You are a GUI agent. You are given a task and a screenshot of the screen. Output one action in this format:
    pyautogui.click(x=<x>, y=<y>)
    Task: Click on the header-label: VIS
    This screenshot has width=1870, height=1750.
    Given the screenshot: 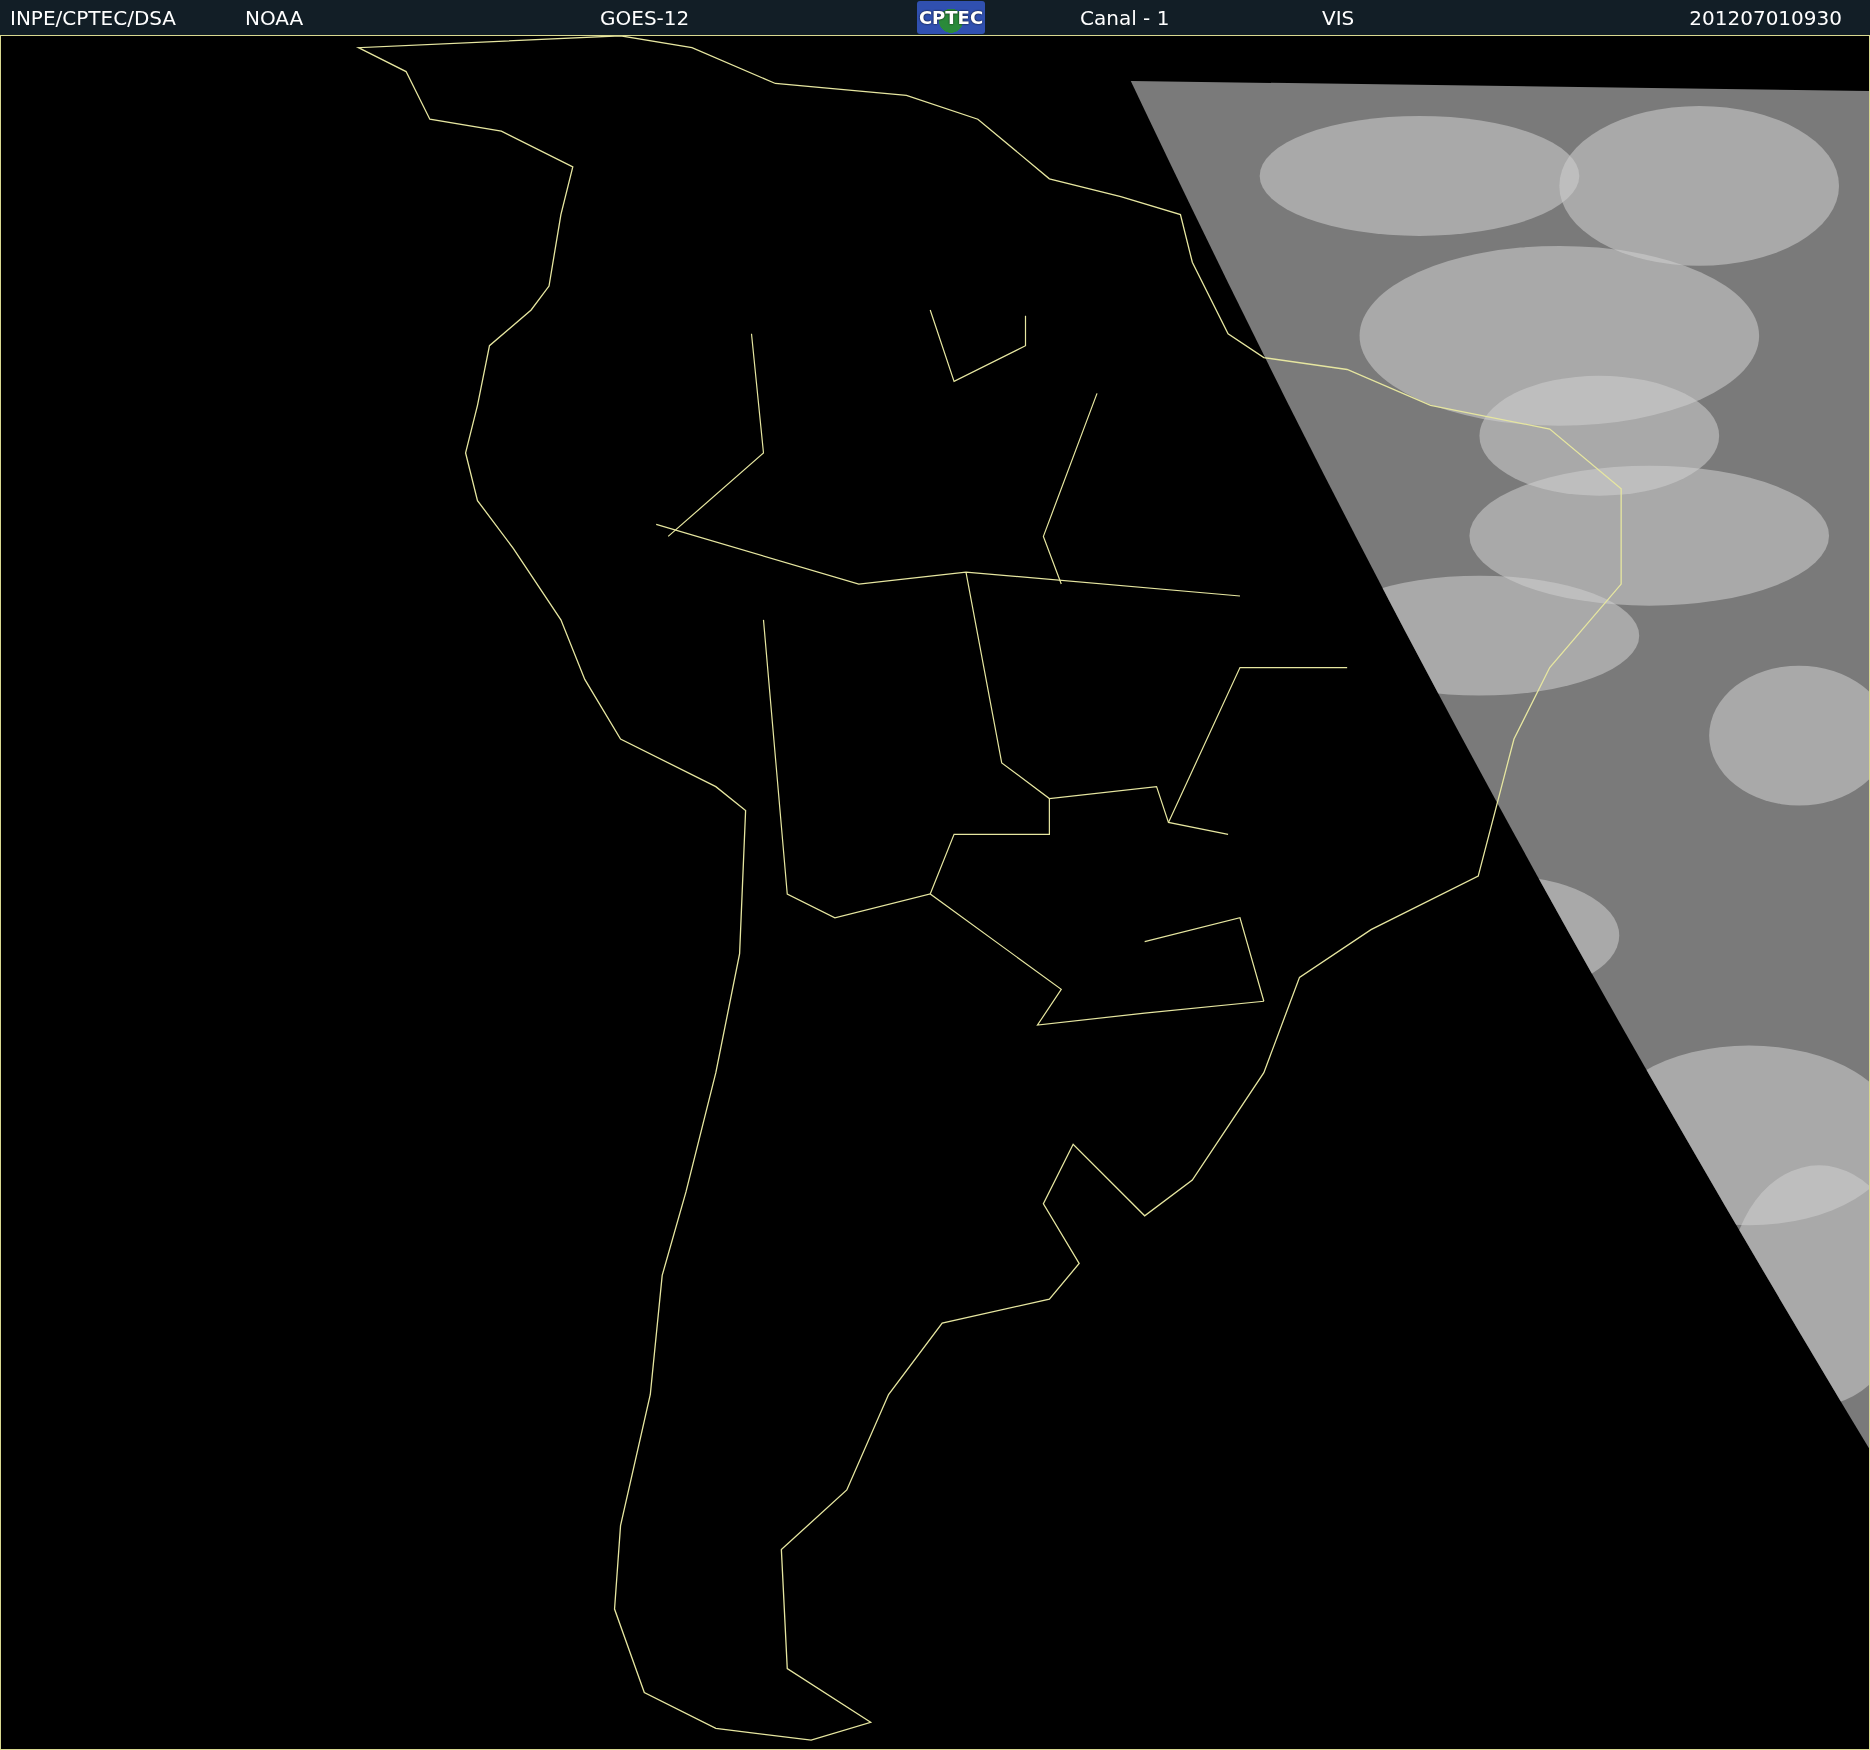 What is the action you would take?
    pyautogui.click(x=1339, y=17)
    